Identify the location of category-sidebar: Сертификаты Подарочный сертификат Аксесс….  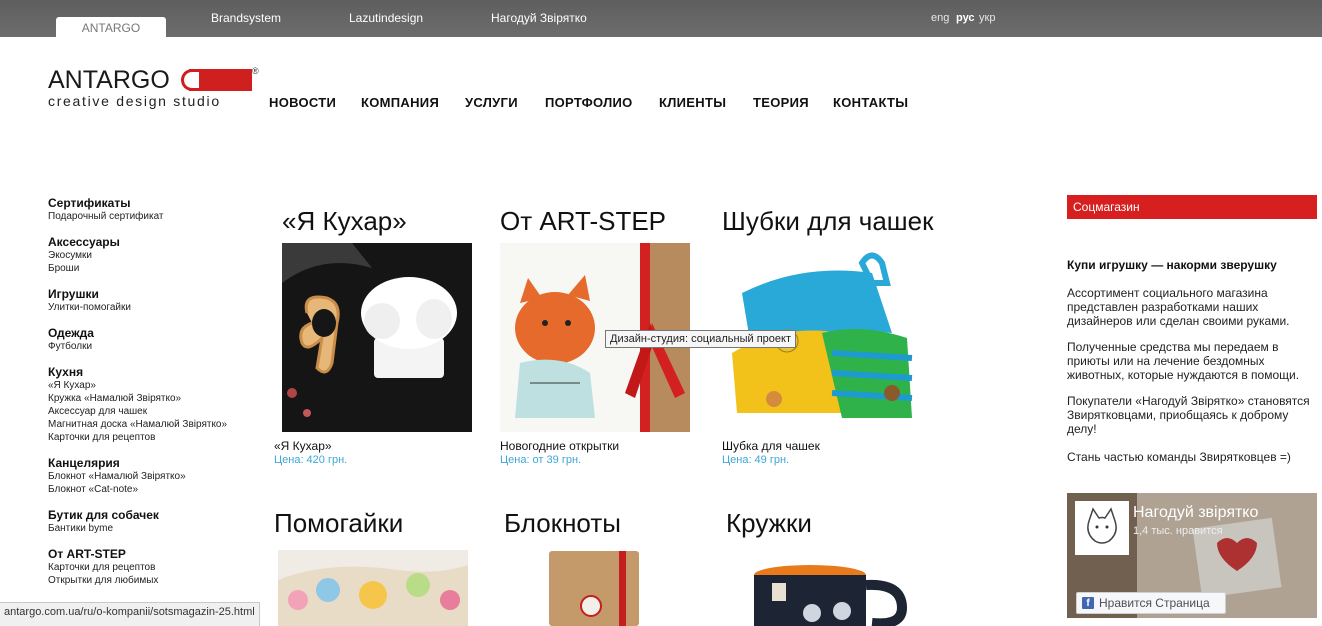
(153, 397).